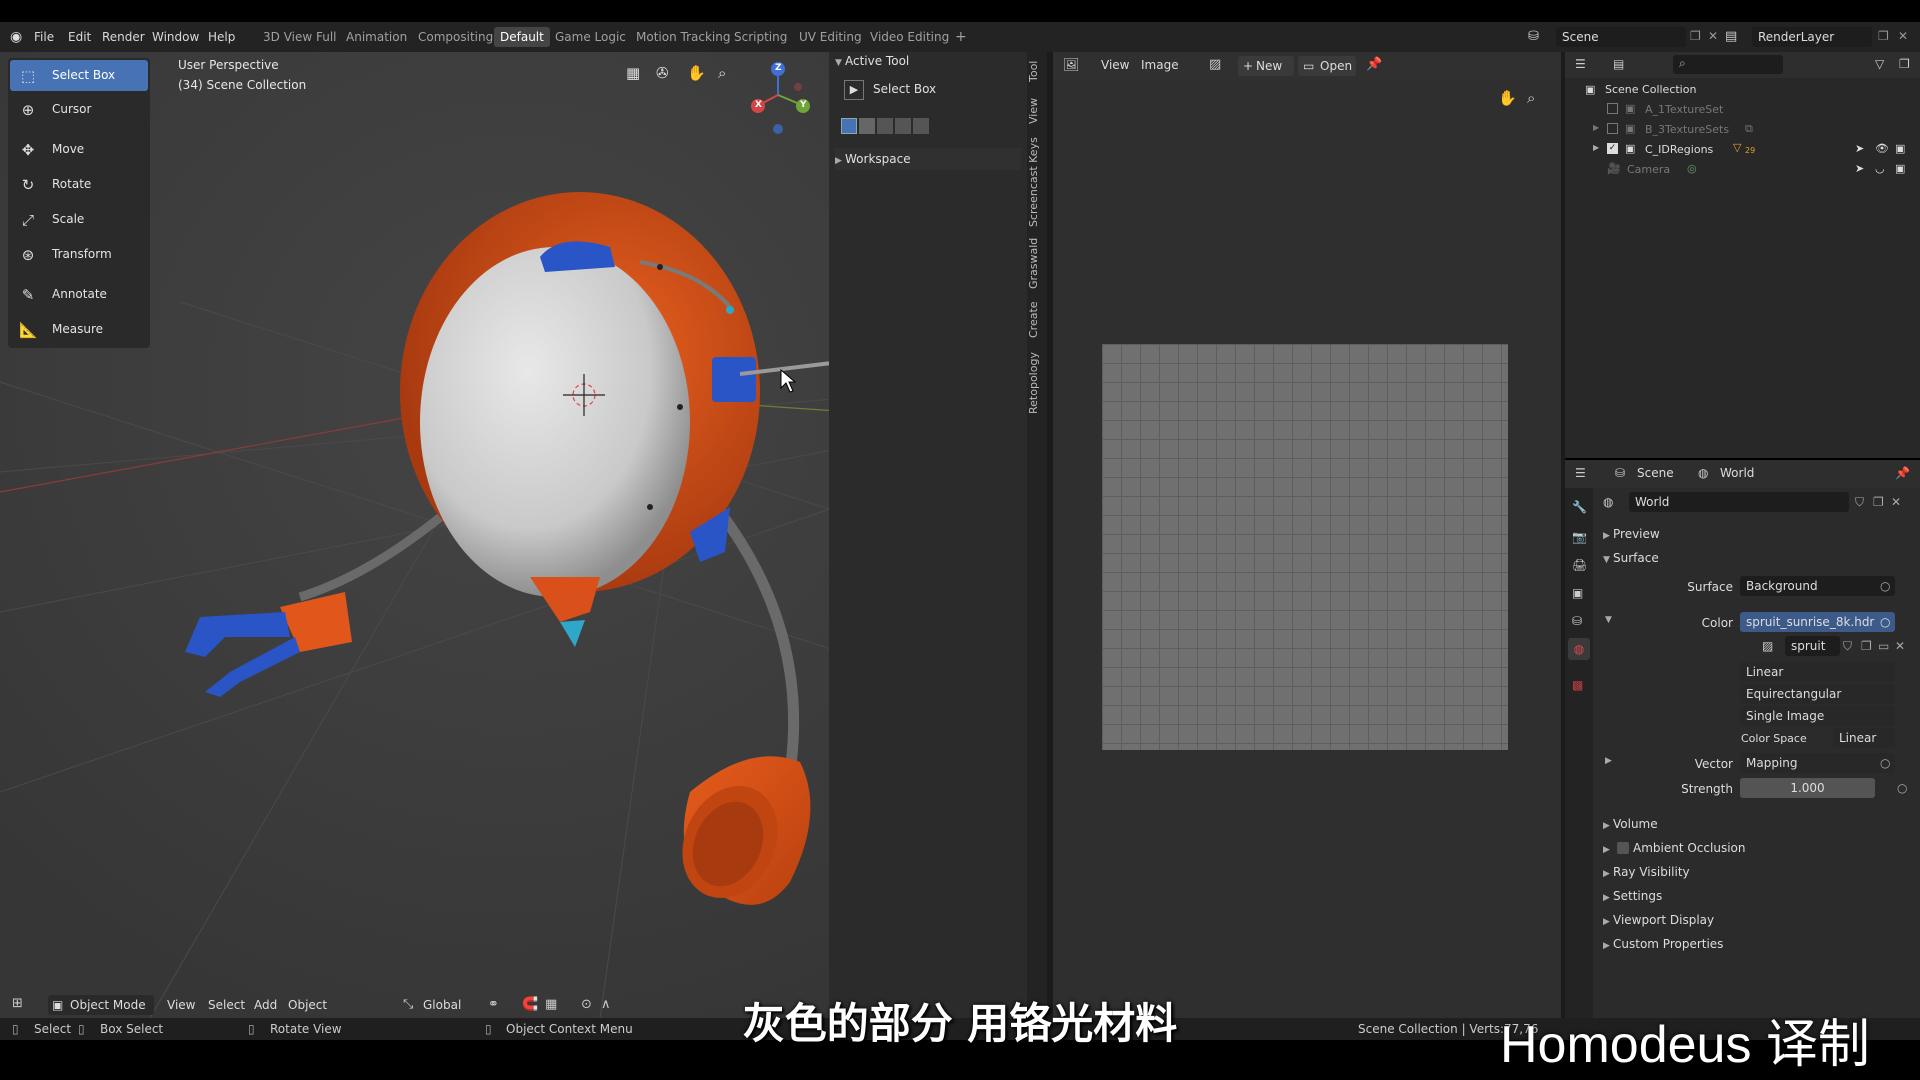  I want to click on outliner-search-input: ⌕, so click(1728, 64).